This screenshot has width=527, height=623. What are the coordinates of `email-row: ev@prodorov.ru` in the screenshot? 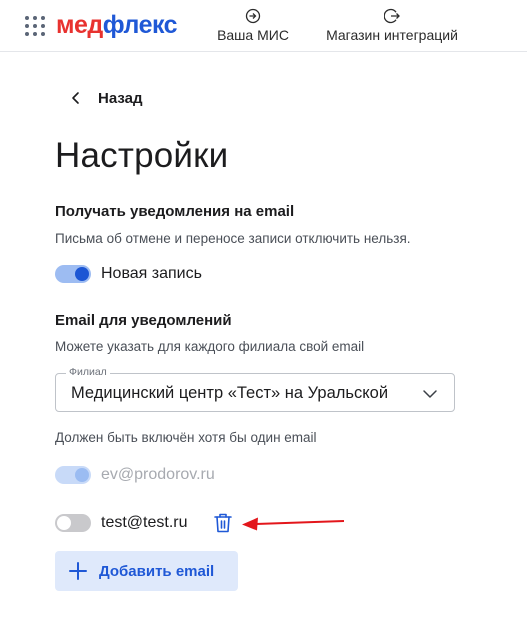 It's located at (135, 475).